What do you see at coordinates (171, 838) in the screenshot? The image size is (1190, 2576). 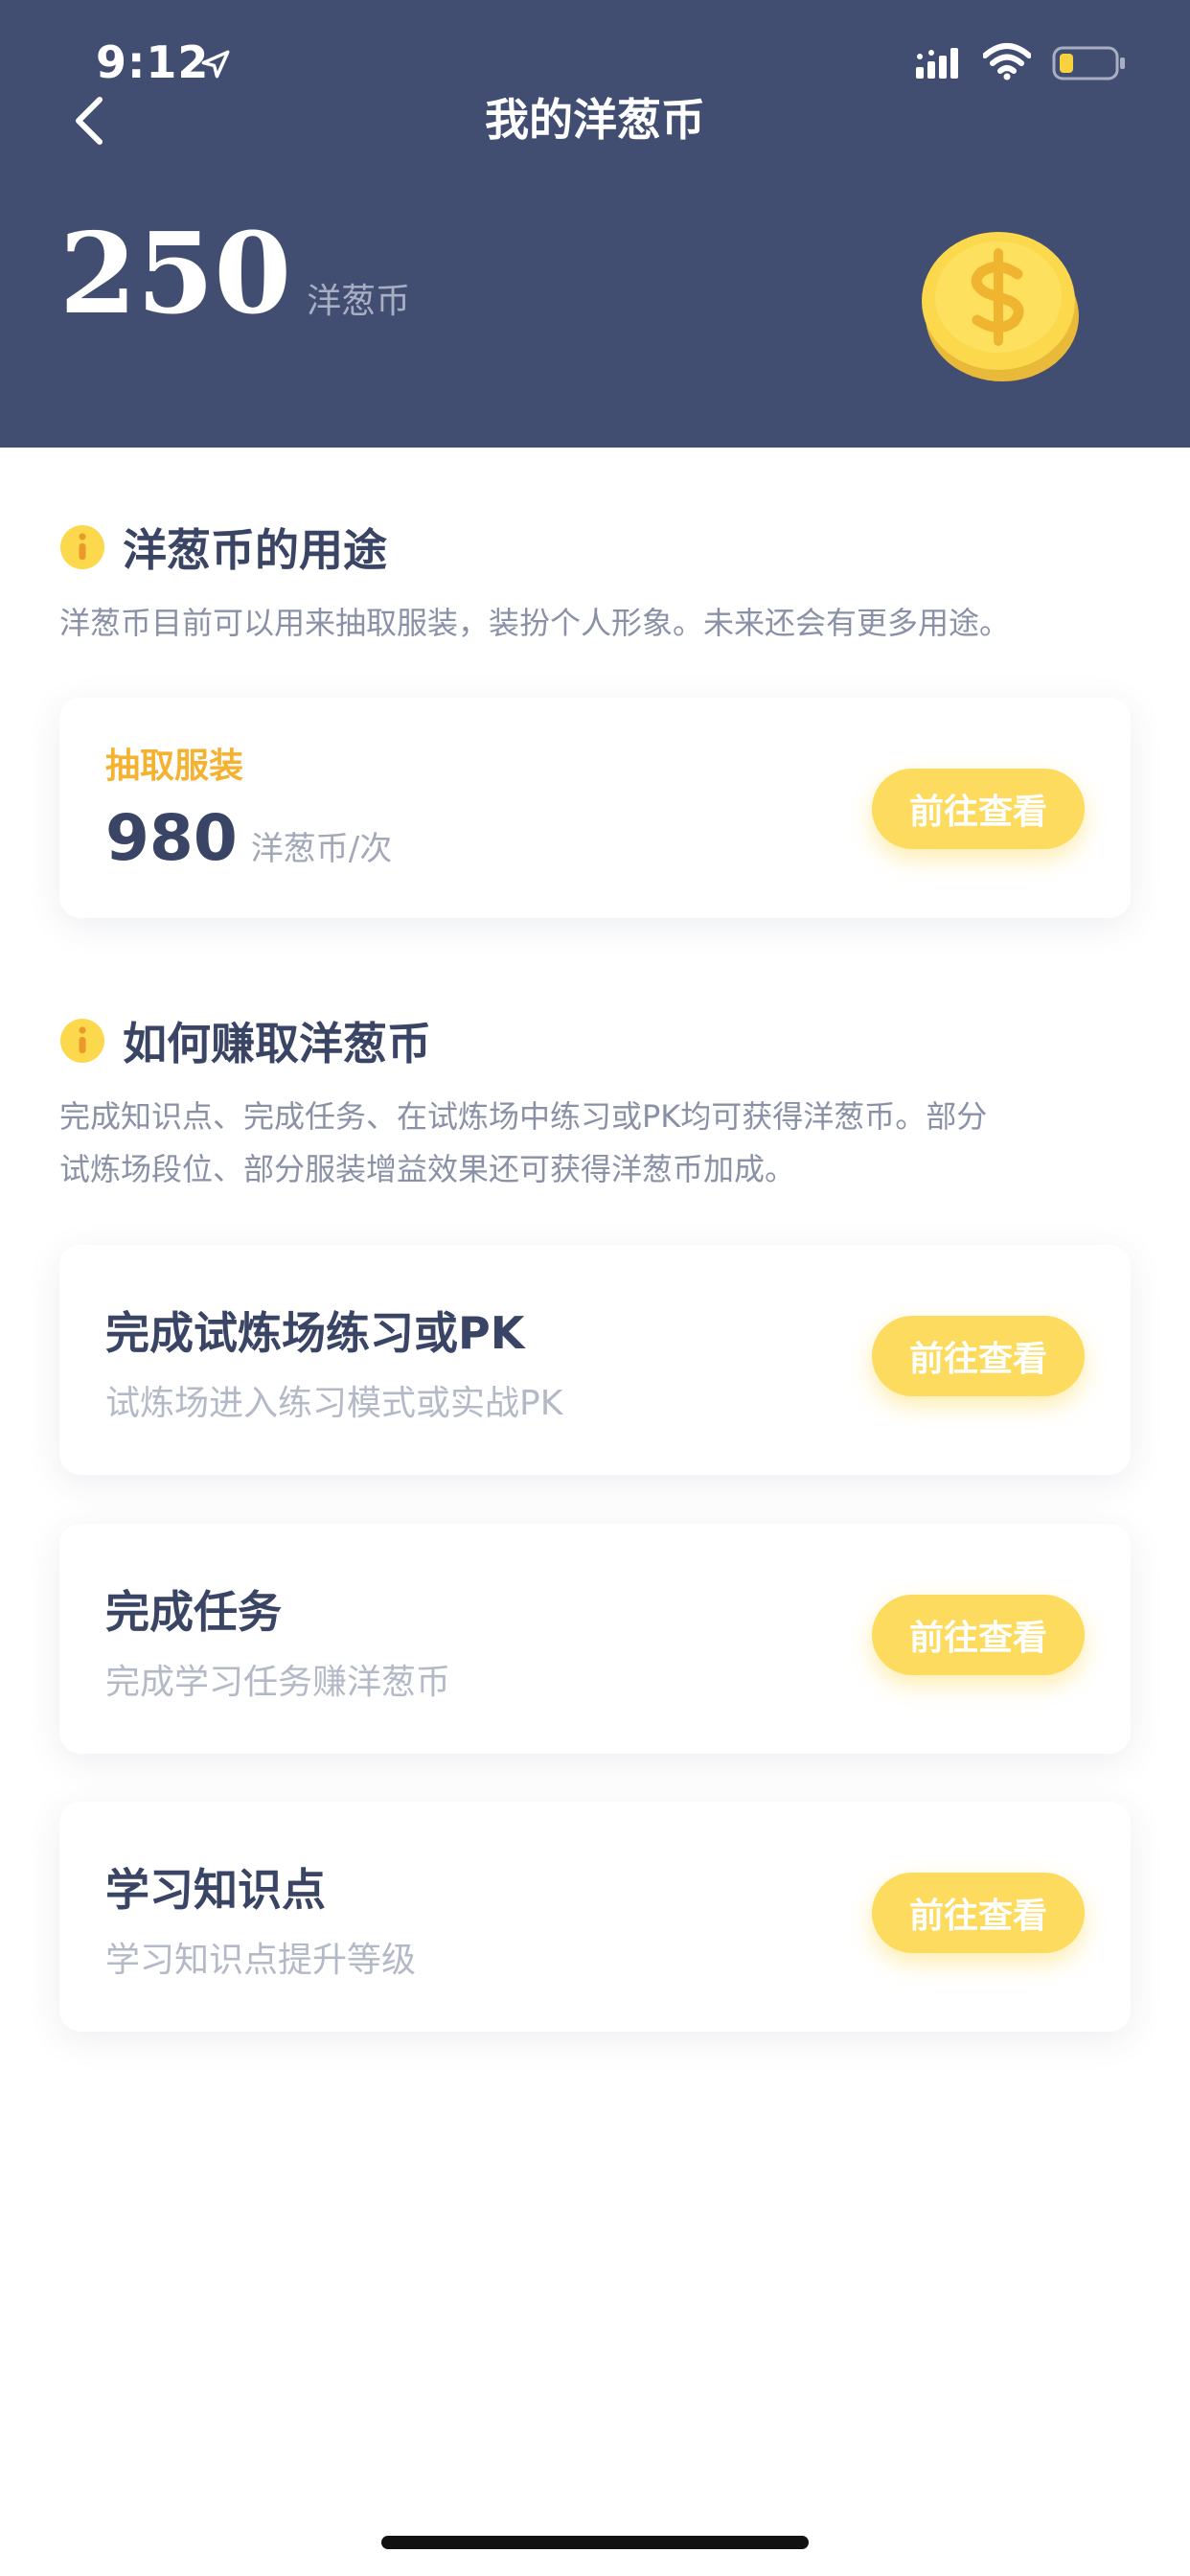 I see `price-value: 980` at bounding box center [171, 838].